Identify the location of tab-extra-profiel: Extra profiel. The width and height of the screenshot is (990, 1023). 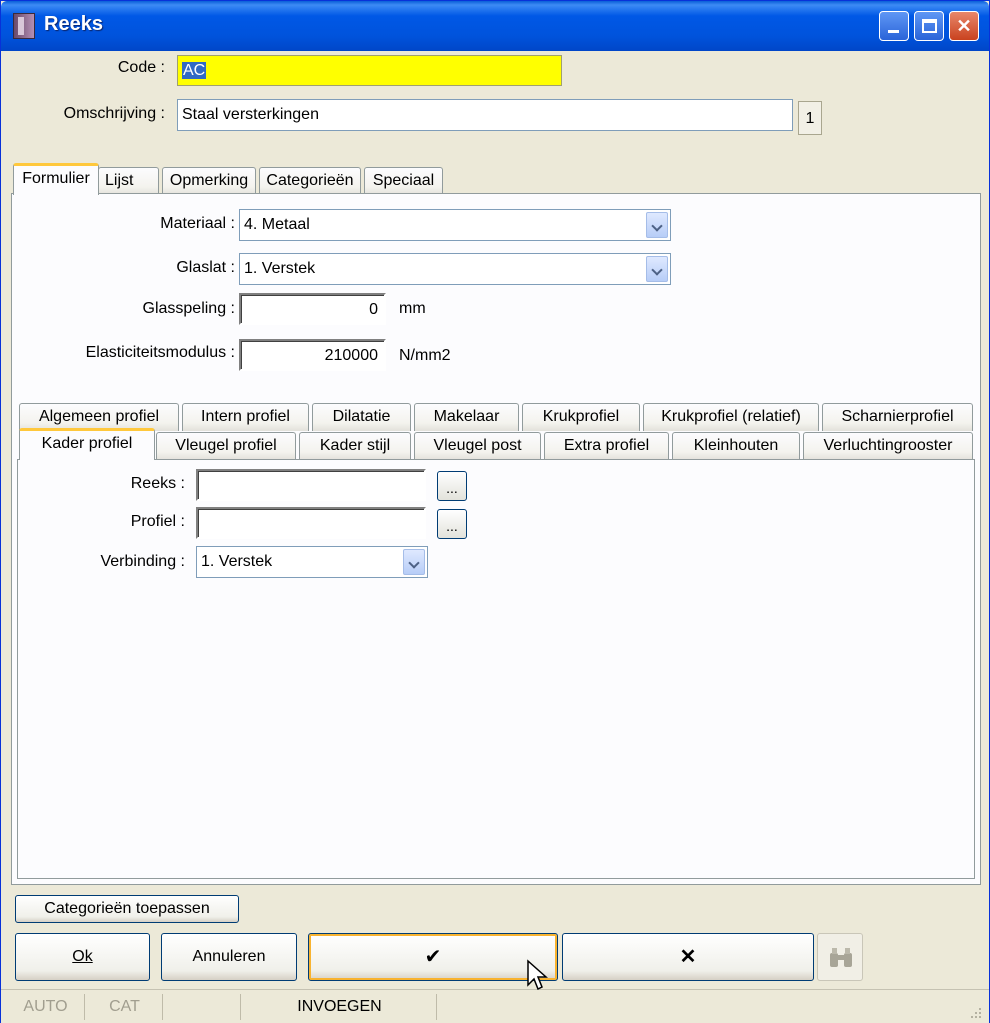
(606, 446).